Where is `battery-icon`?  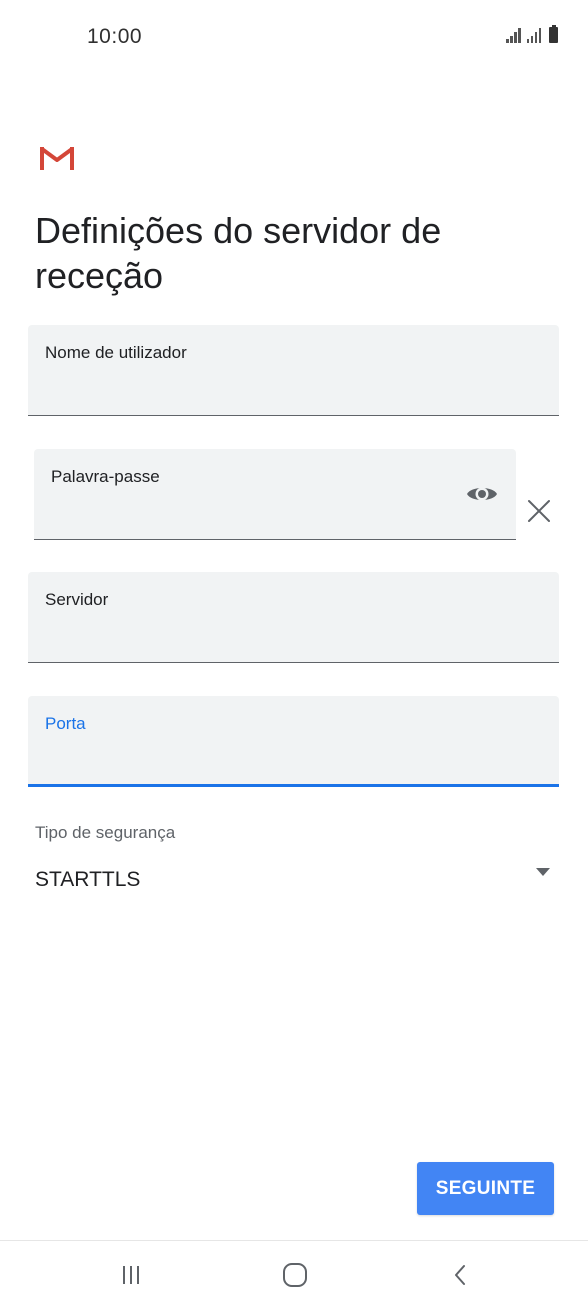 battery-icon is located at coordinates (553, 34).